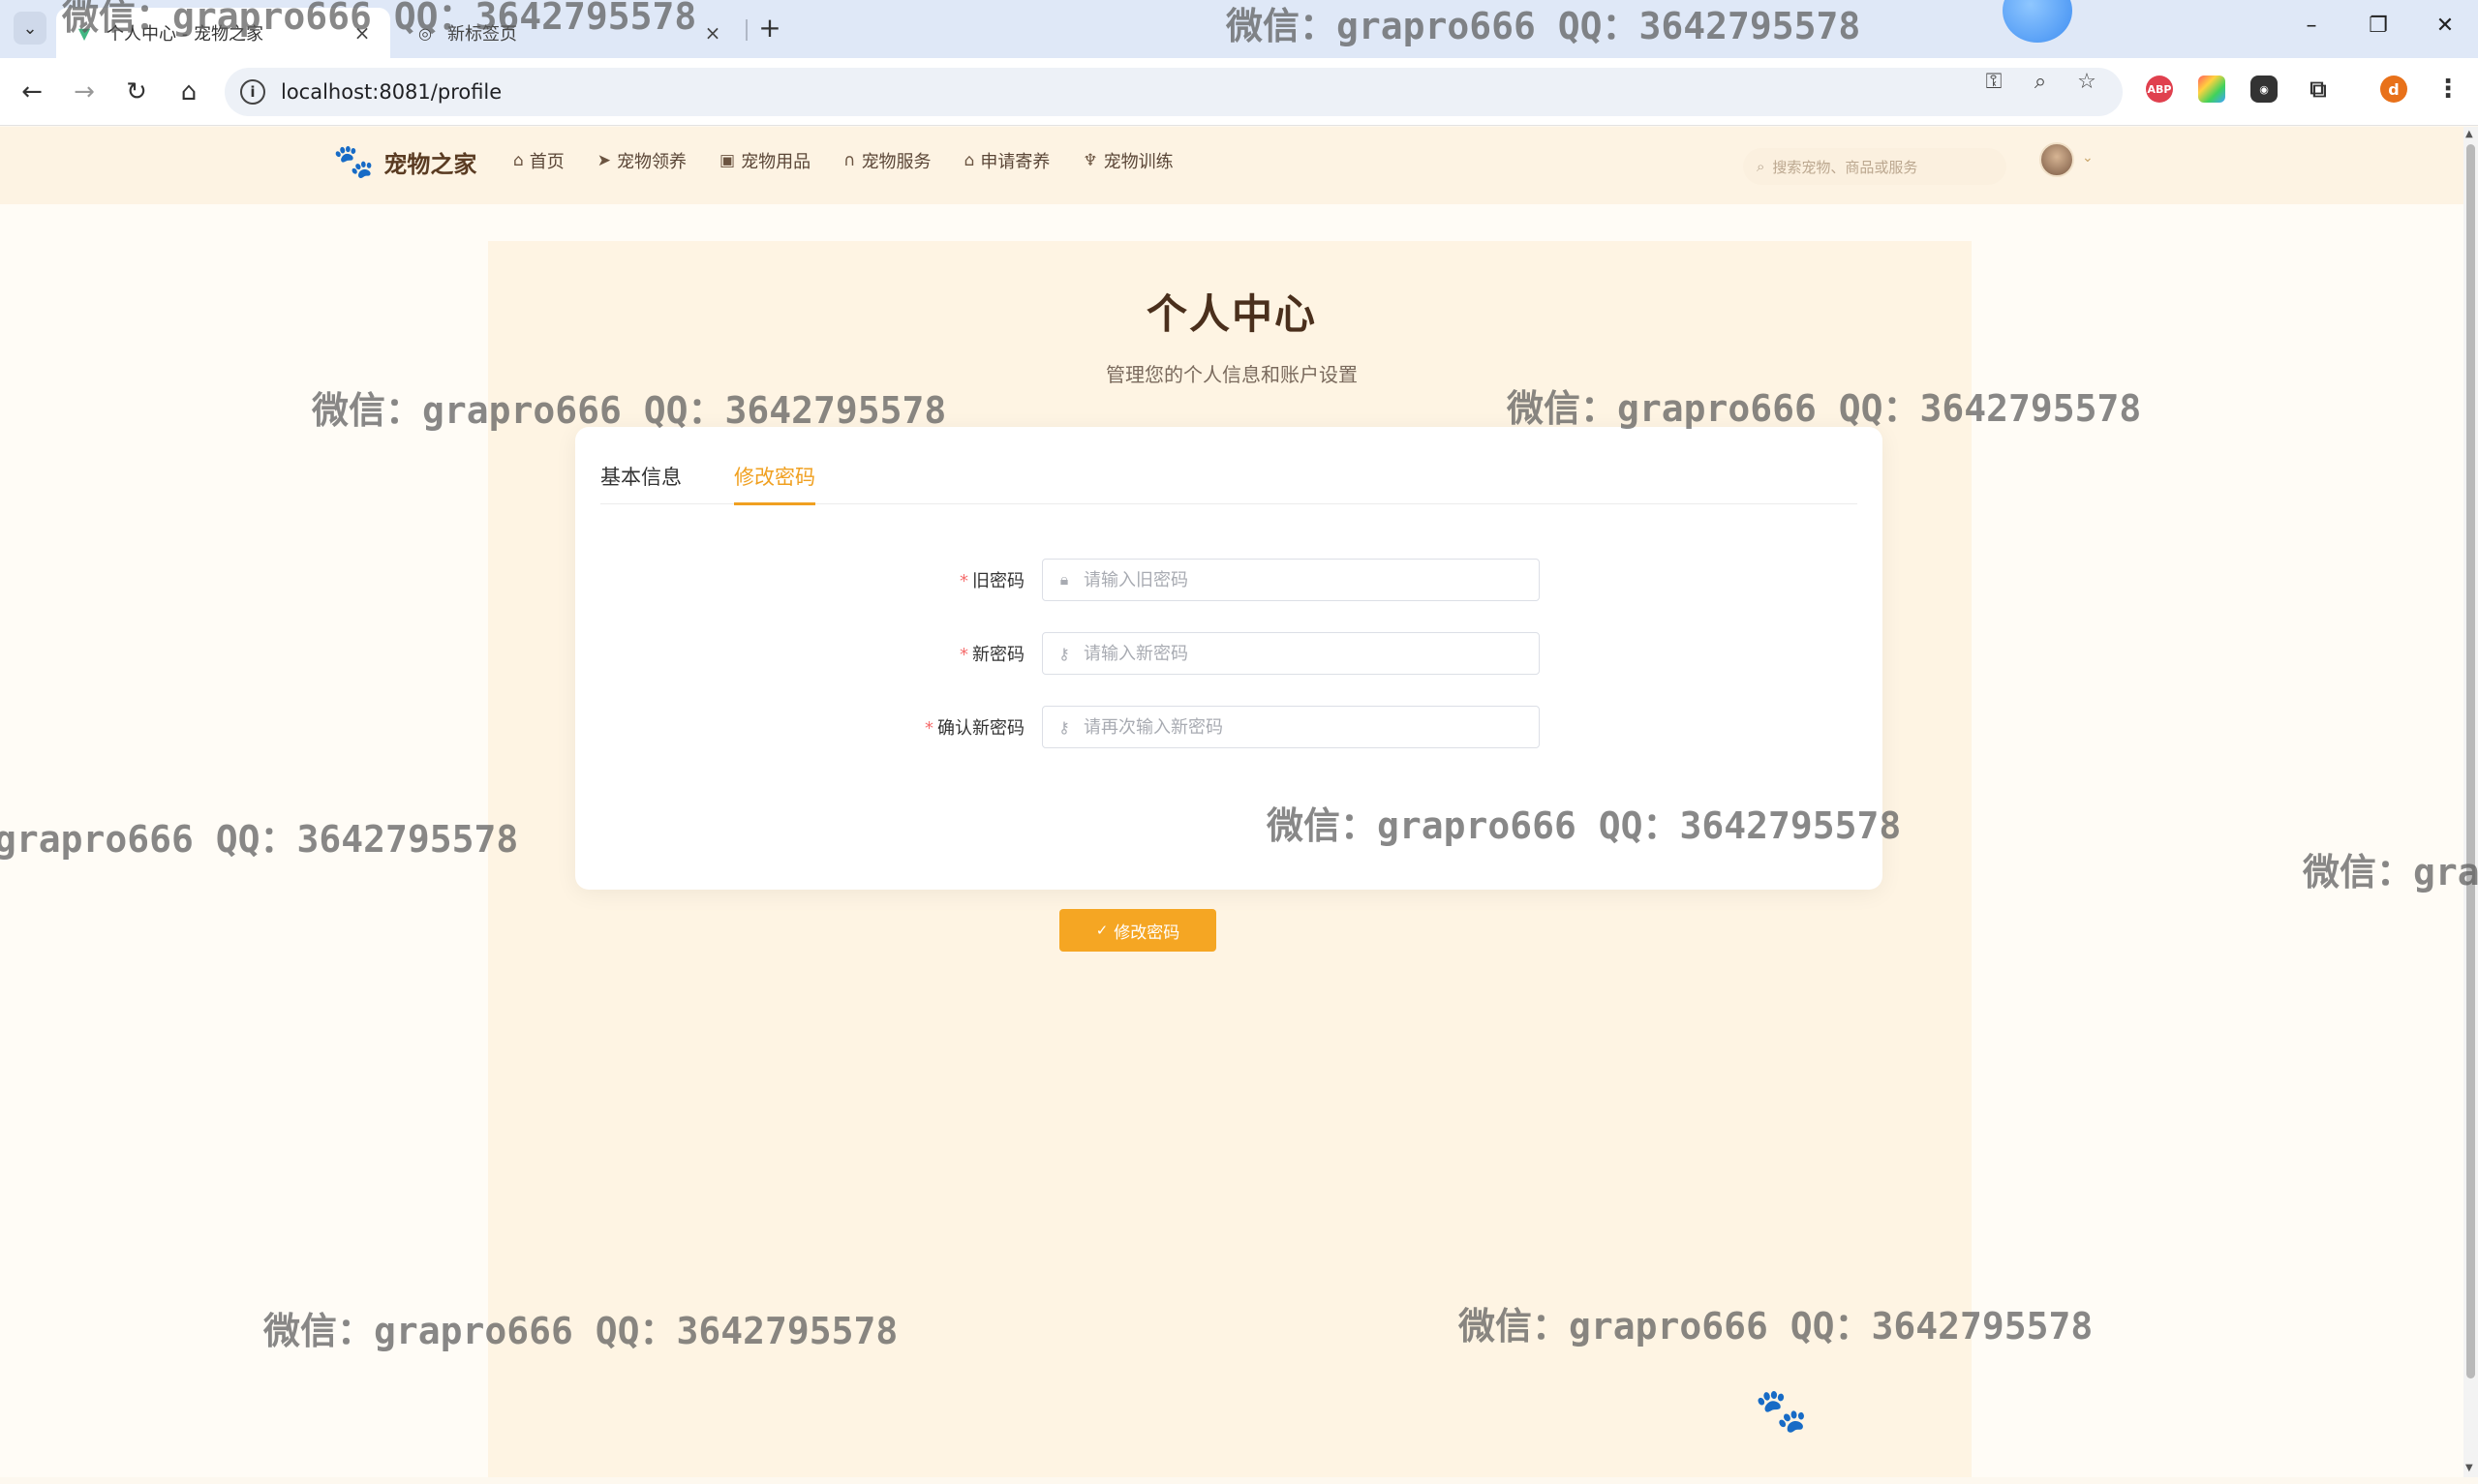 The width and height of the screenshot is (2478, 1484). Describe the element at coordinates (1311, 727) in the screenshot. I see `confirm-password-input` at that location.